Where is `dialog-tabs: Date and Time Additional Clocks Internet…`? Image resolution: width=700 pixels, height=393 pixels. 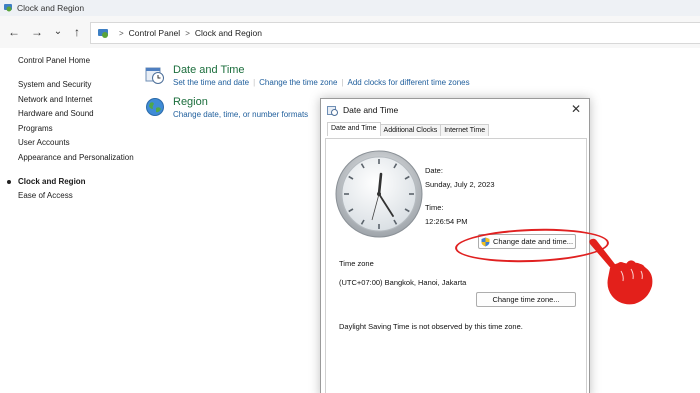 dialog-tabs: Date and Time Additional Clocks Internet… is located at coordinates (408, 129).